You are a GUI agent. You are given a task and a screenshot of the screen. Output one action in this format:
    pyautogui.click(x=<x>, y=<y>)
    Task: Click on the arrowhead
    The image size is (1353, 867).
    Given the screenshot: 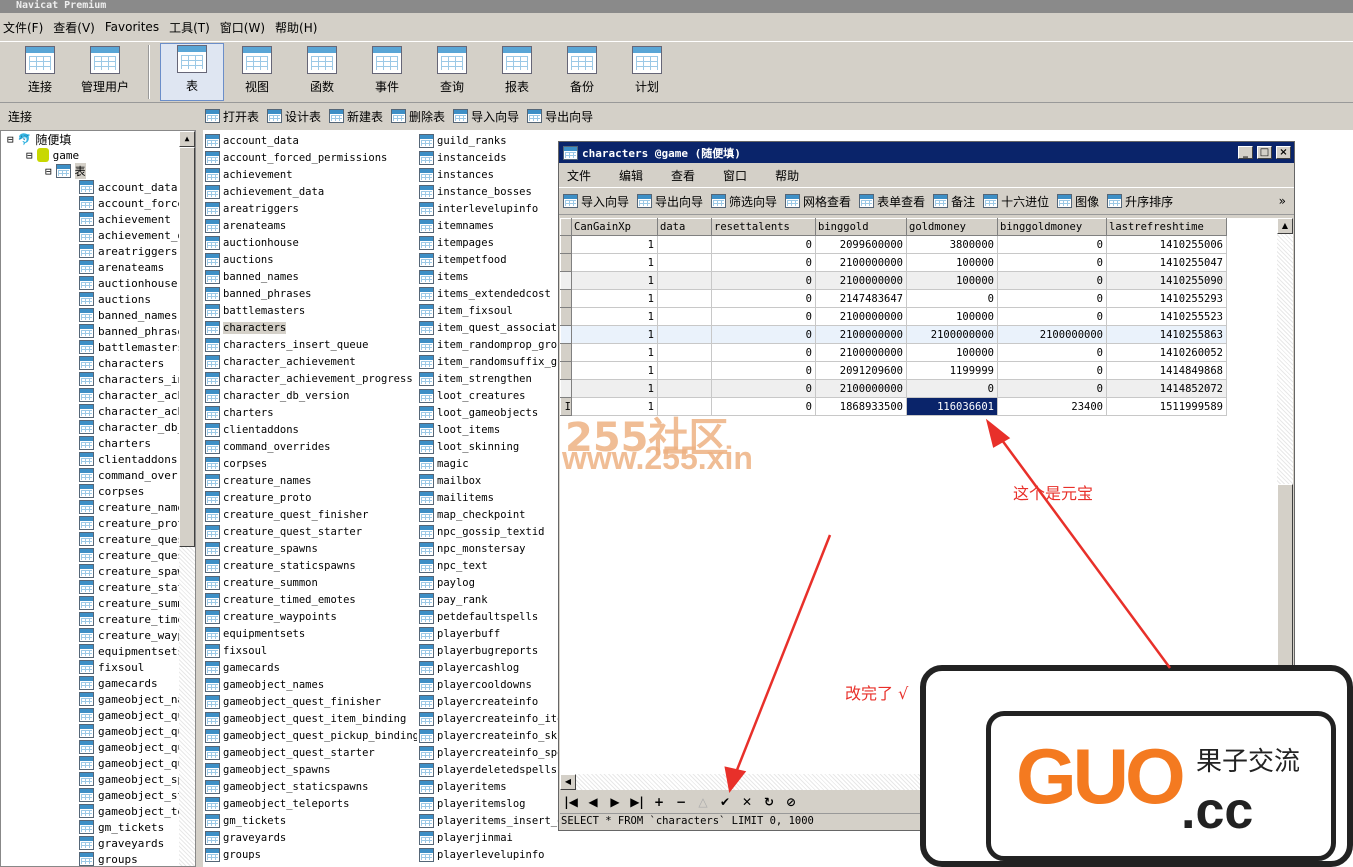 What is the action you would take?
    pyautogui.click(x=735, y=779)
    